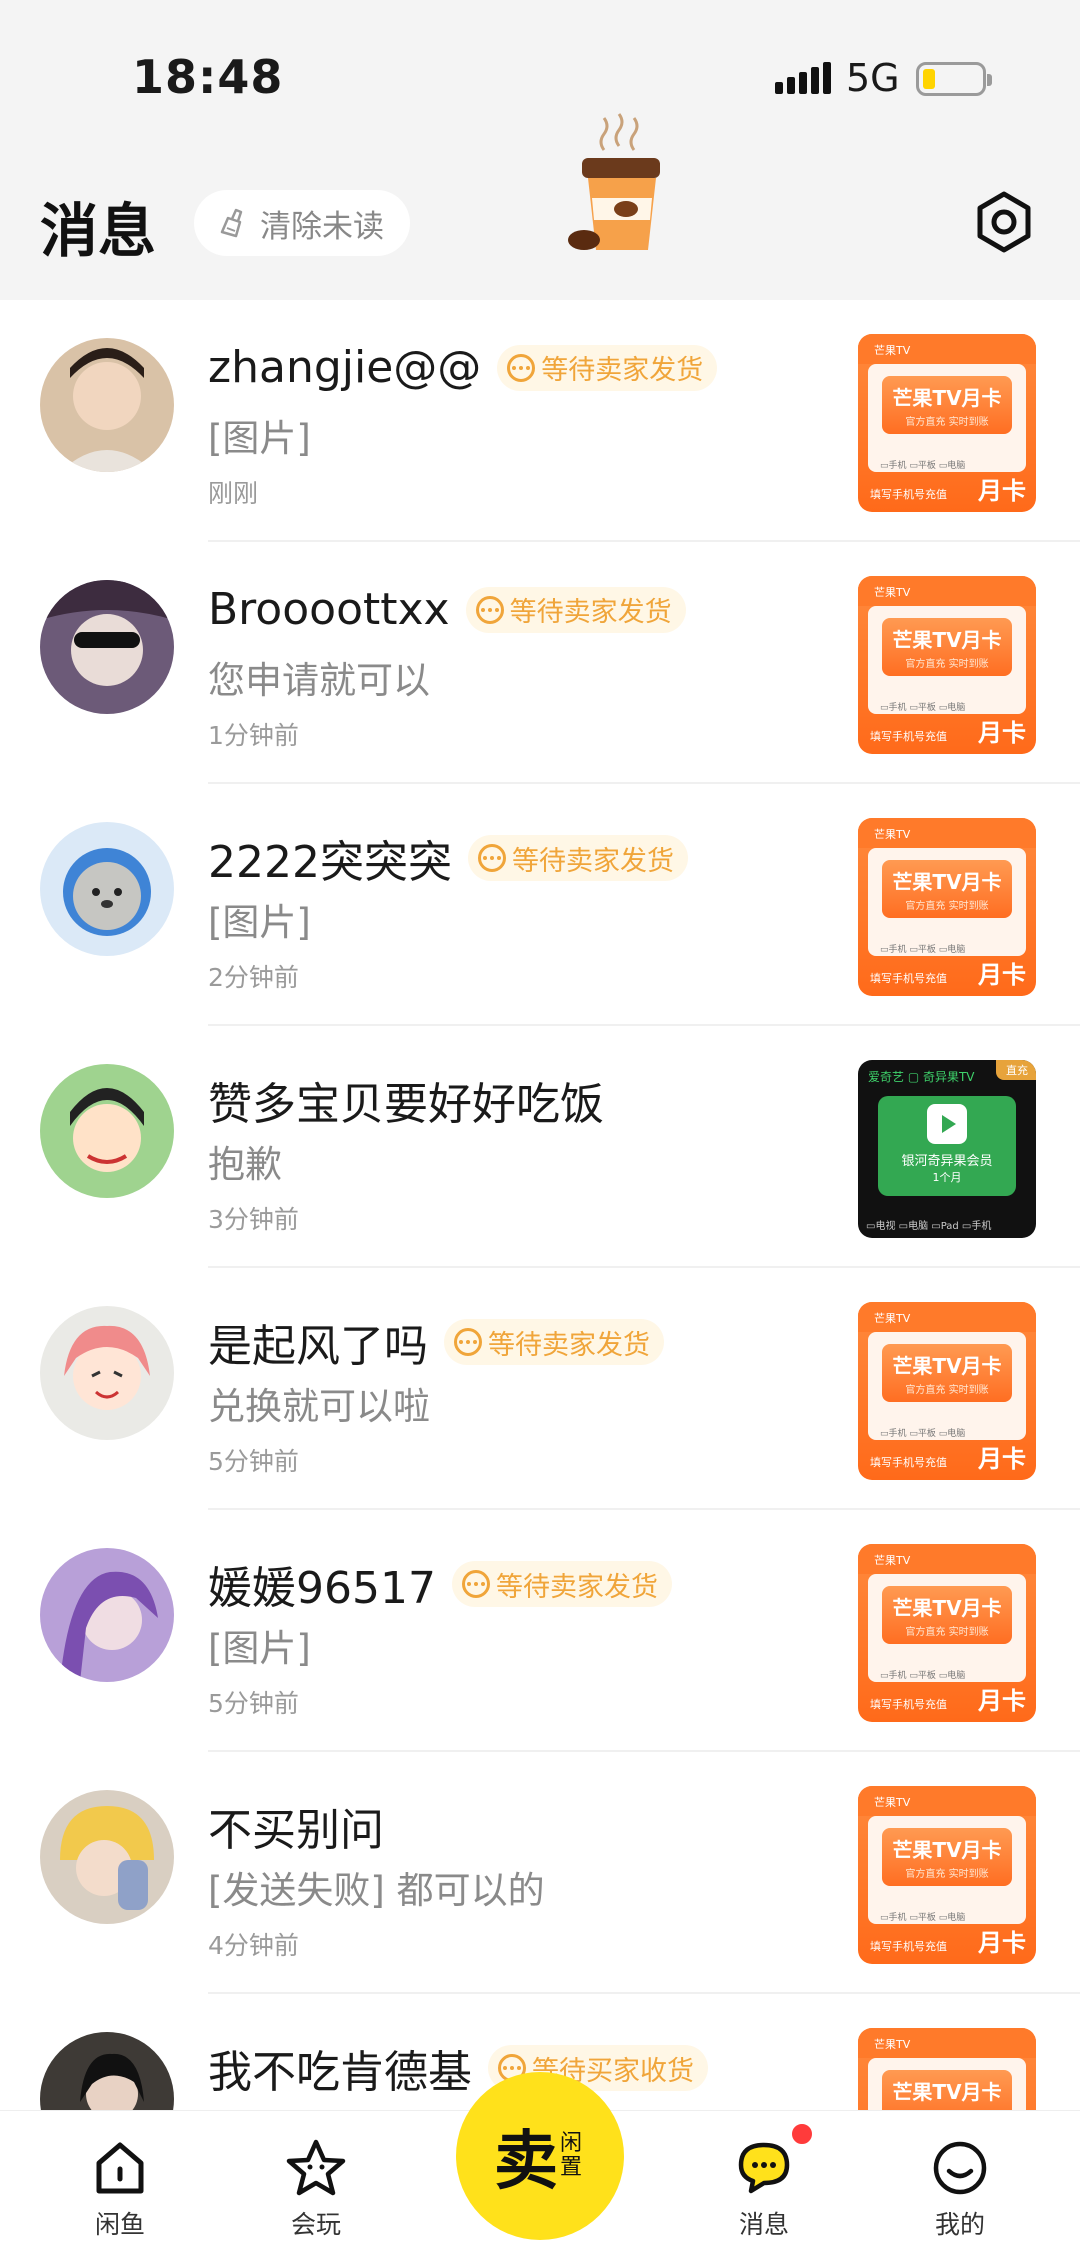  I want to click on status-time: 18:48, so click(208, 77).